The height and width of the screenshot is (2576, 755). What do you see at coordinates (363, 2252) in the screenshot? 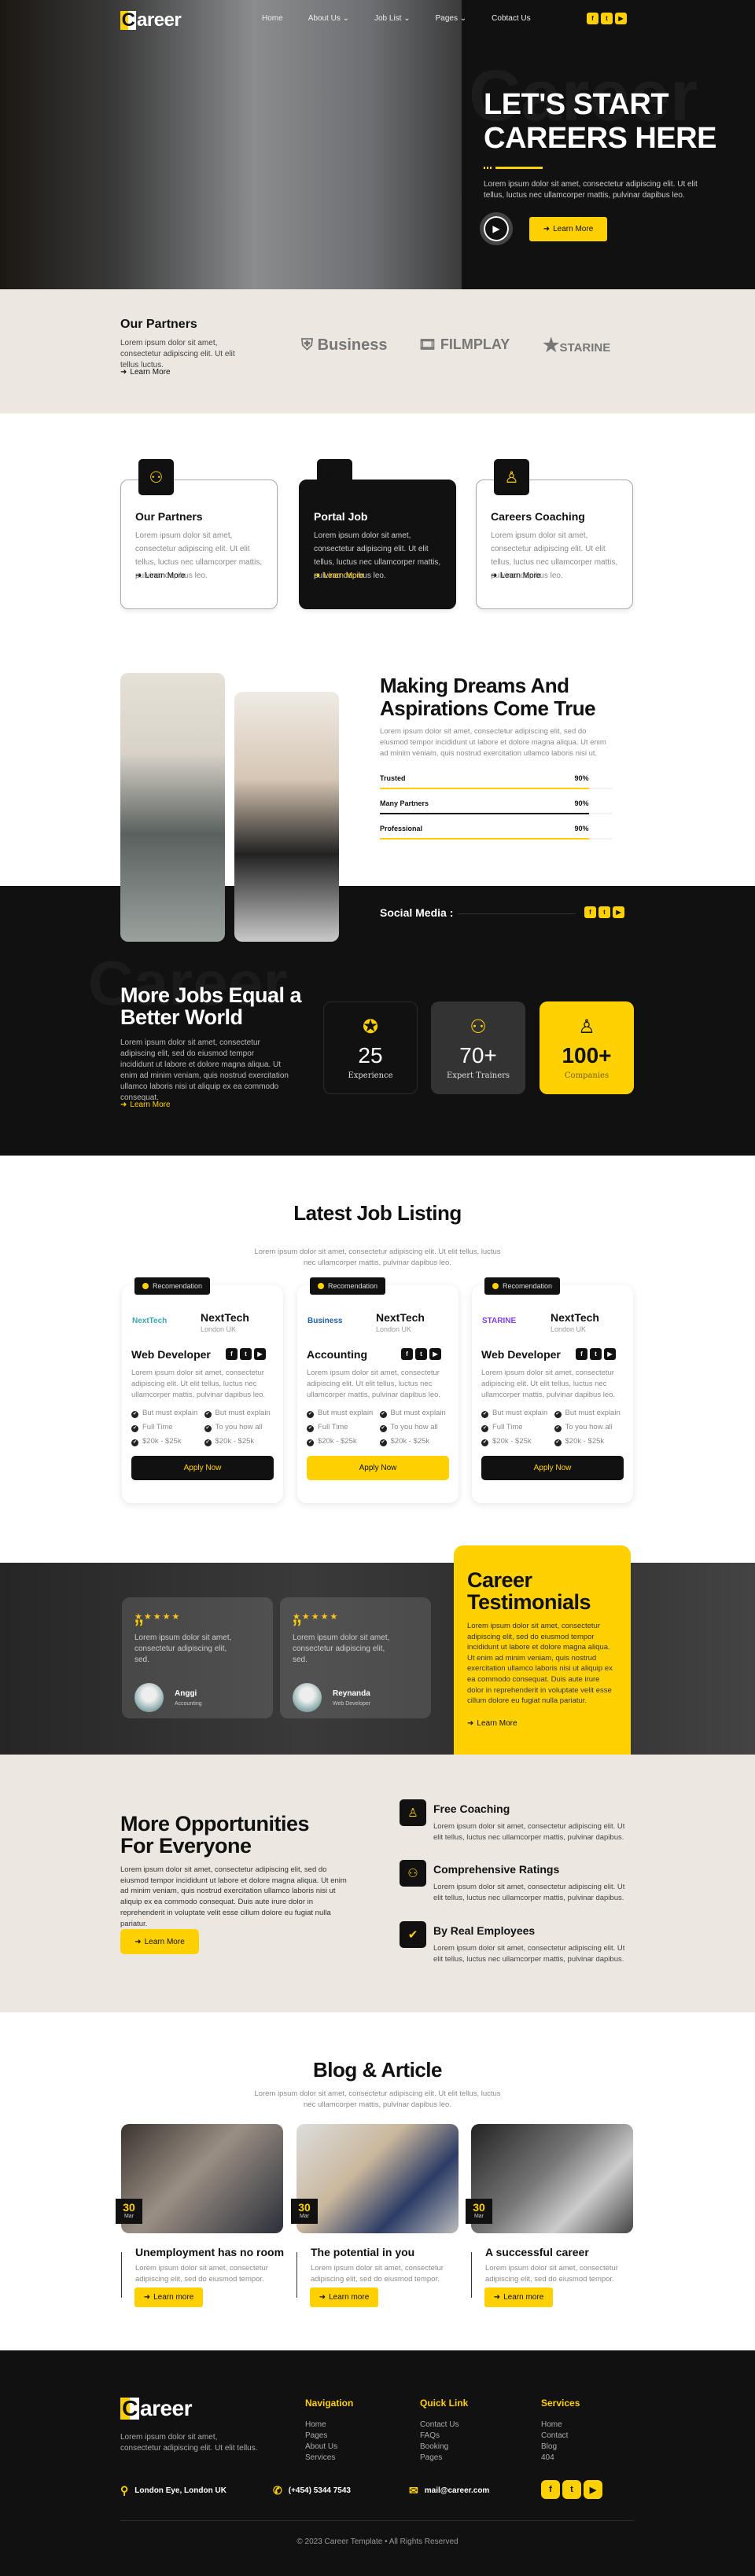
I see `blog-post-title: The potential in you` at bounding box center [363, 2252].